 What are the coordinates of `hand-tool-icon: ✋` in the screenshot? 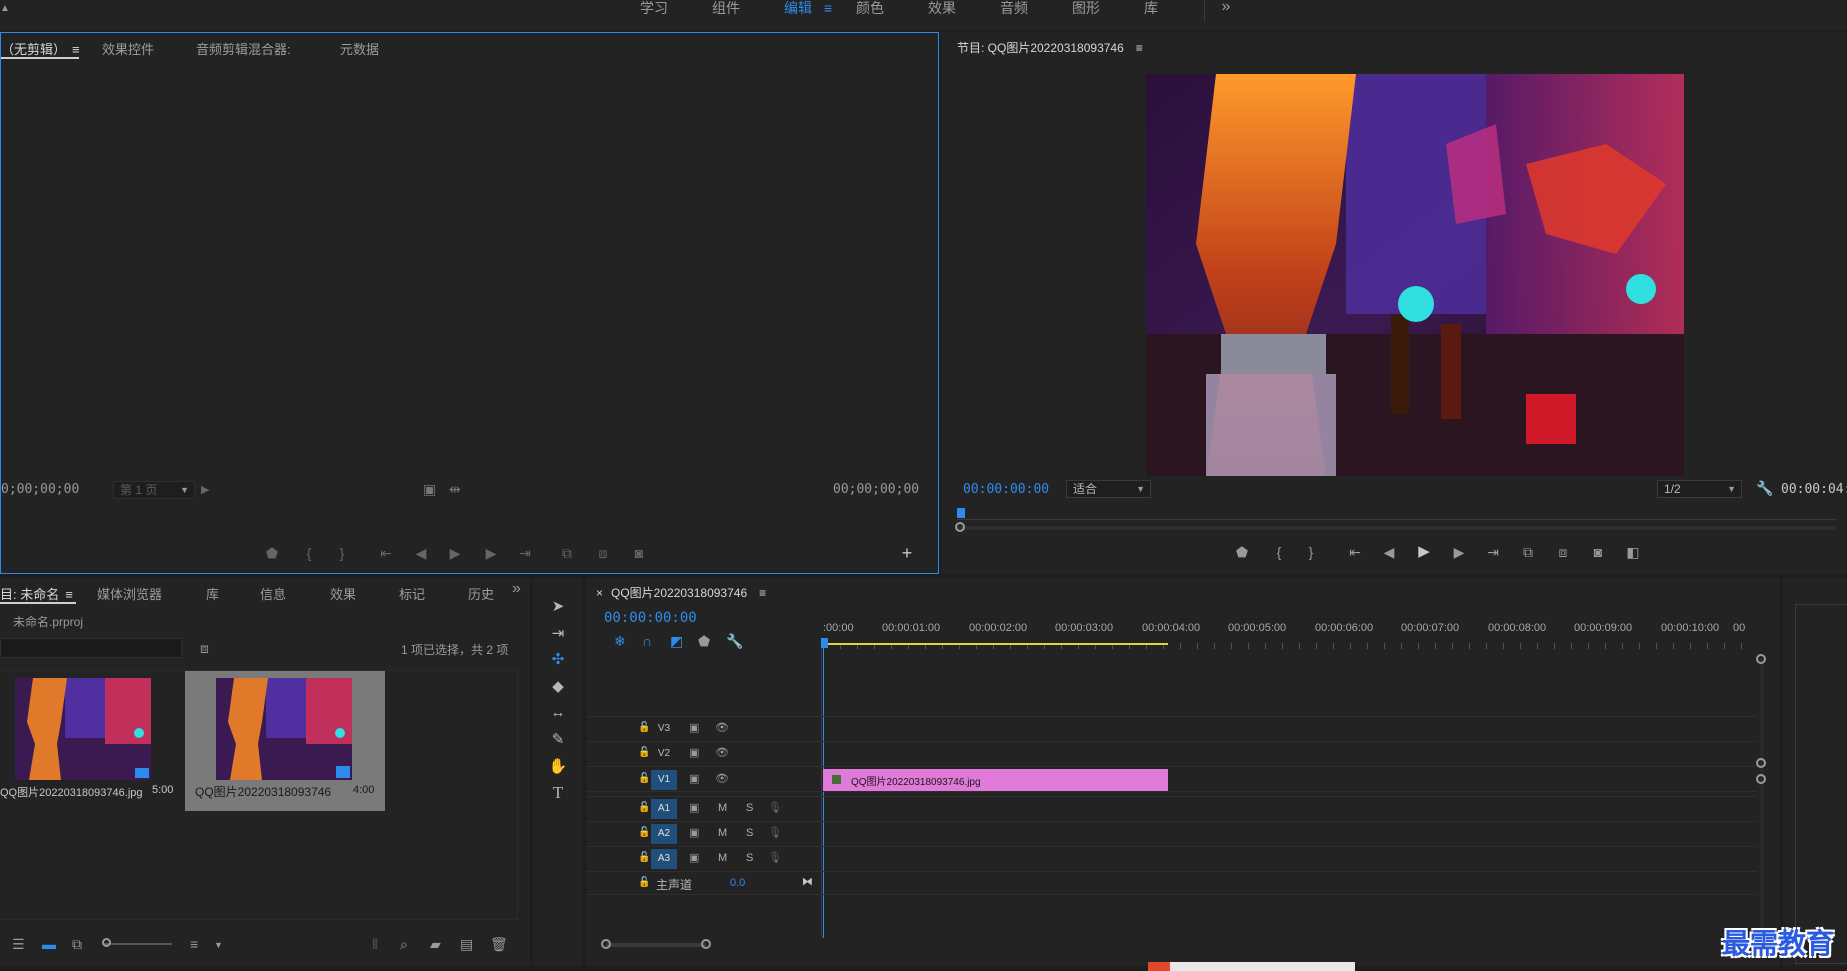 It's located at (558, 767).